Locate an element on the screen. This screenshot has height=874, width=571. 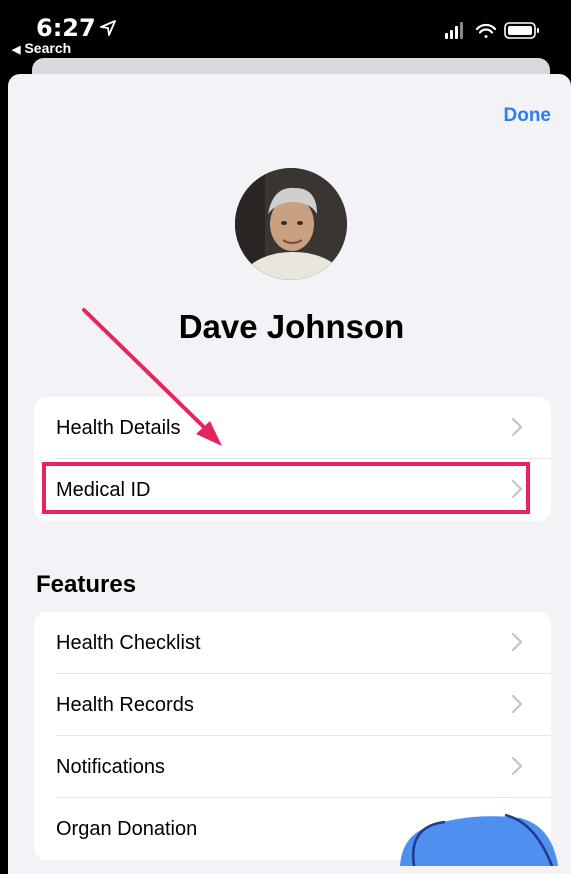
medical-id-highlight-box is located at coordinates (286, 488).